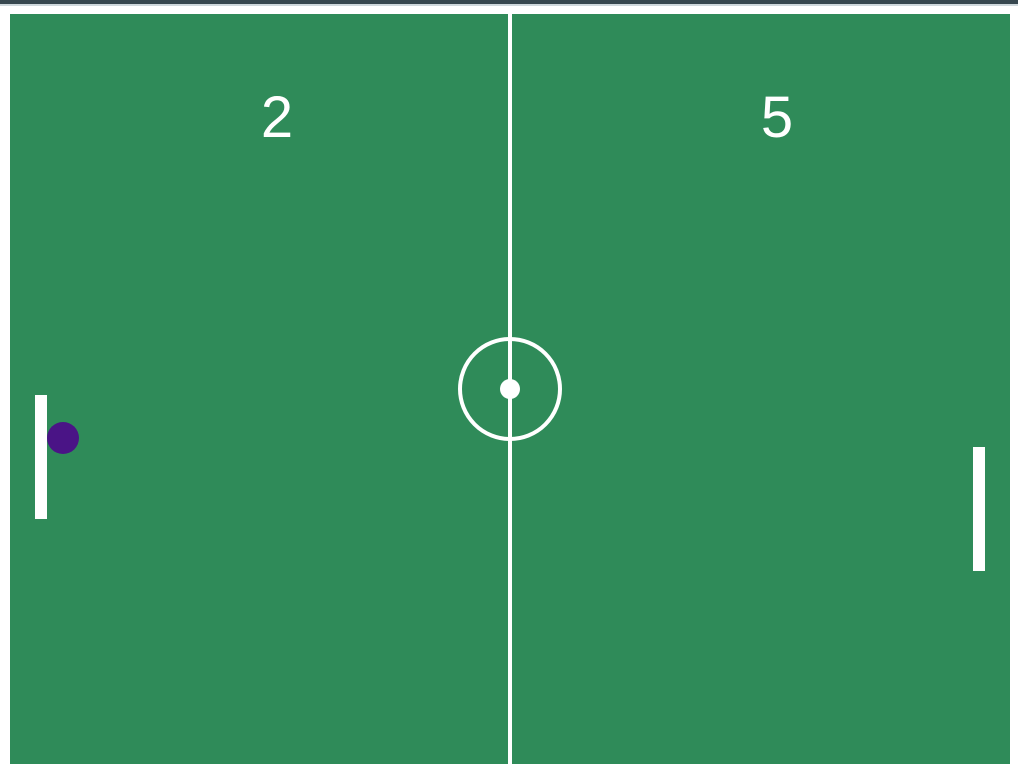 The height and width of the screenshot is (772, 1018). I want to click on left-paddle, so click(41, 457).